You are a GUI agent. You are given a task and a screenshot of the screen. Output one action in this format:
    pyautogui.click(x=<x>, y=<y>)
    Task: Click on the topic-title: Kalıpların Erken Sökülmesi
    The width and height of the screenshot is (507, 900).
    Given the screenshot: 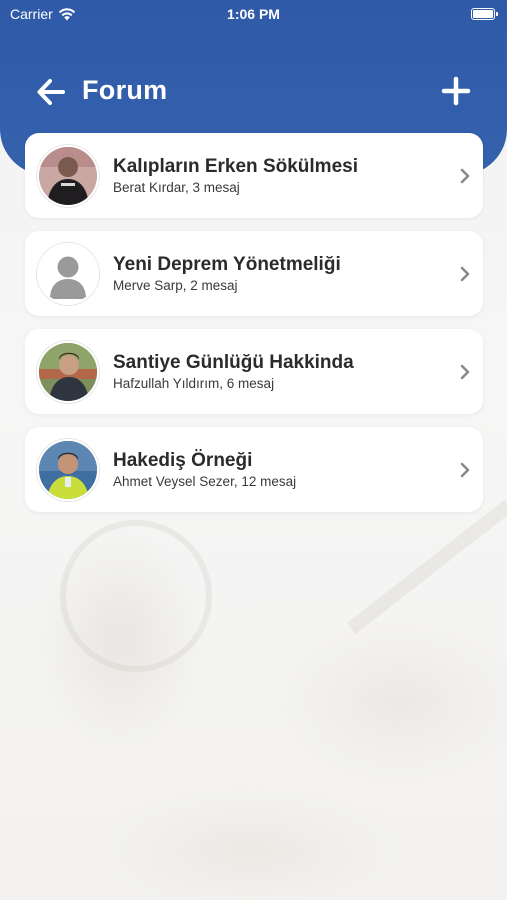 What is the action you would take?
    pyautogui.click(x=235, y=166)
    